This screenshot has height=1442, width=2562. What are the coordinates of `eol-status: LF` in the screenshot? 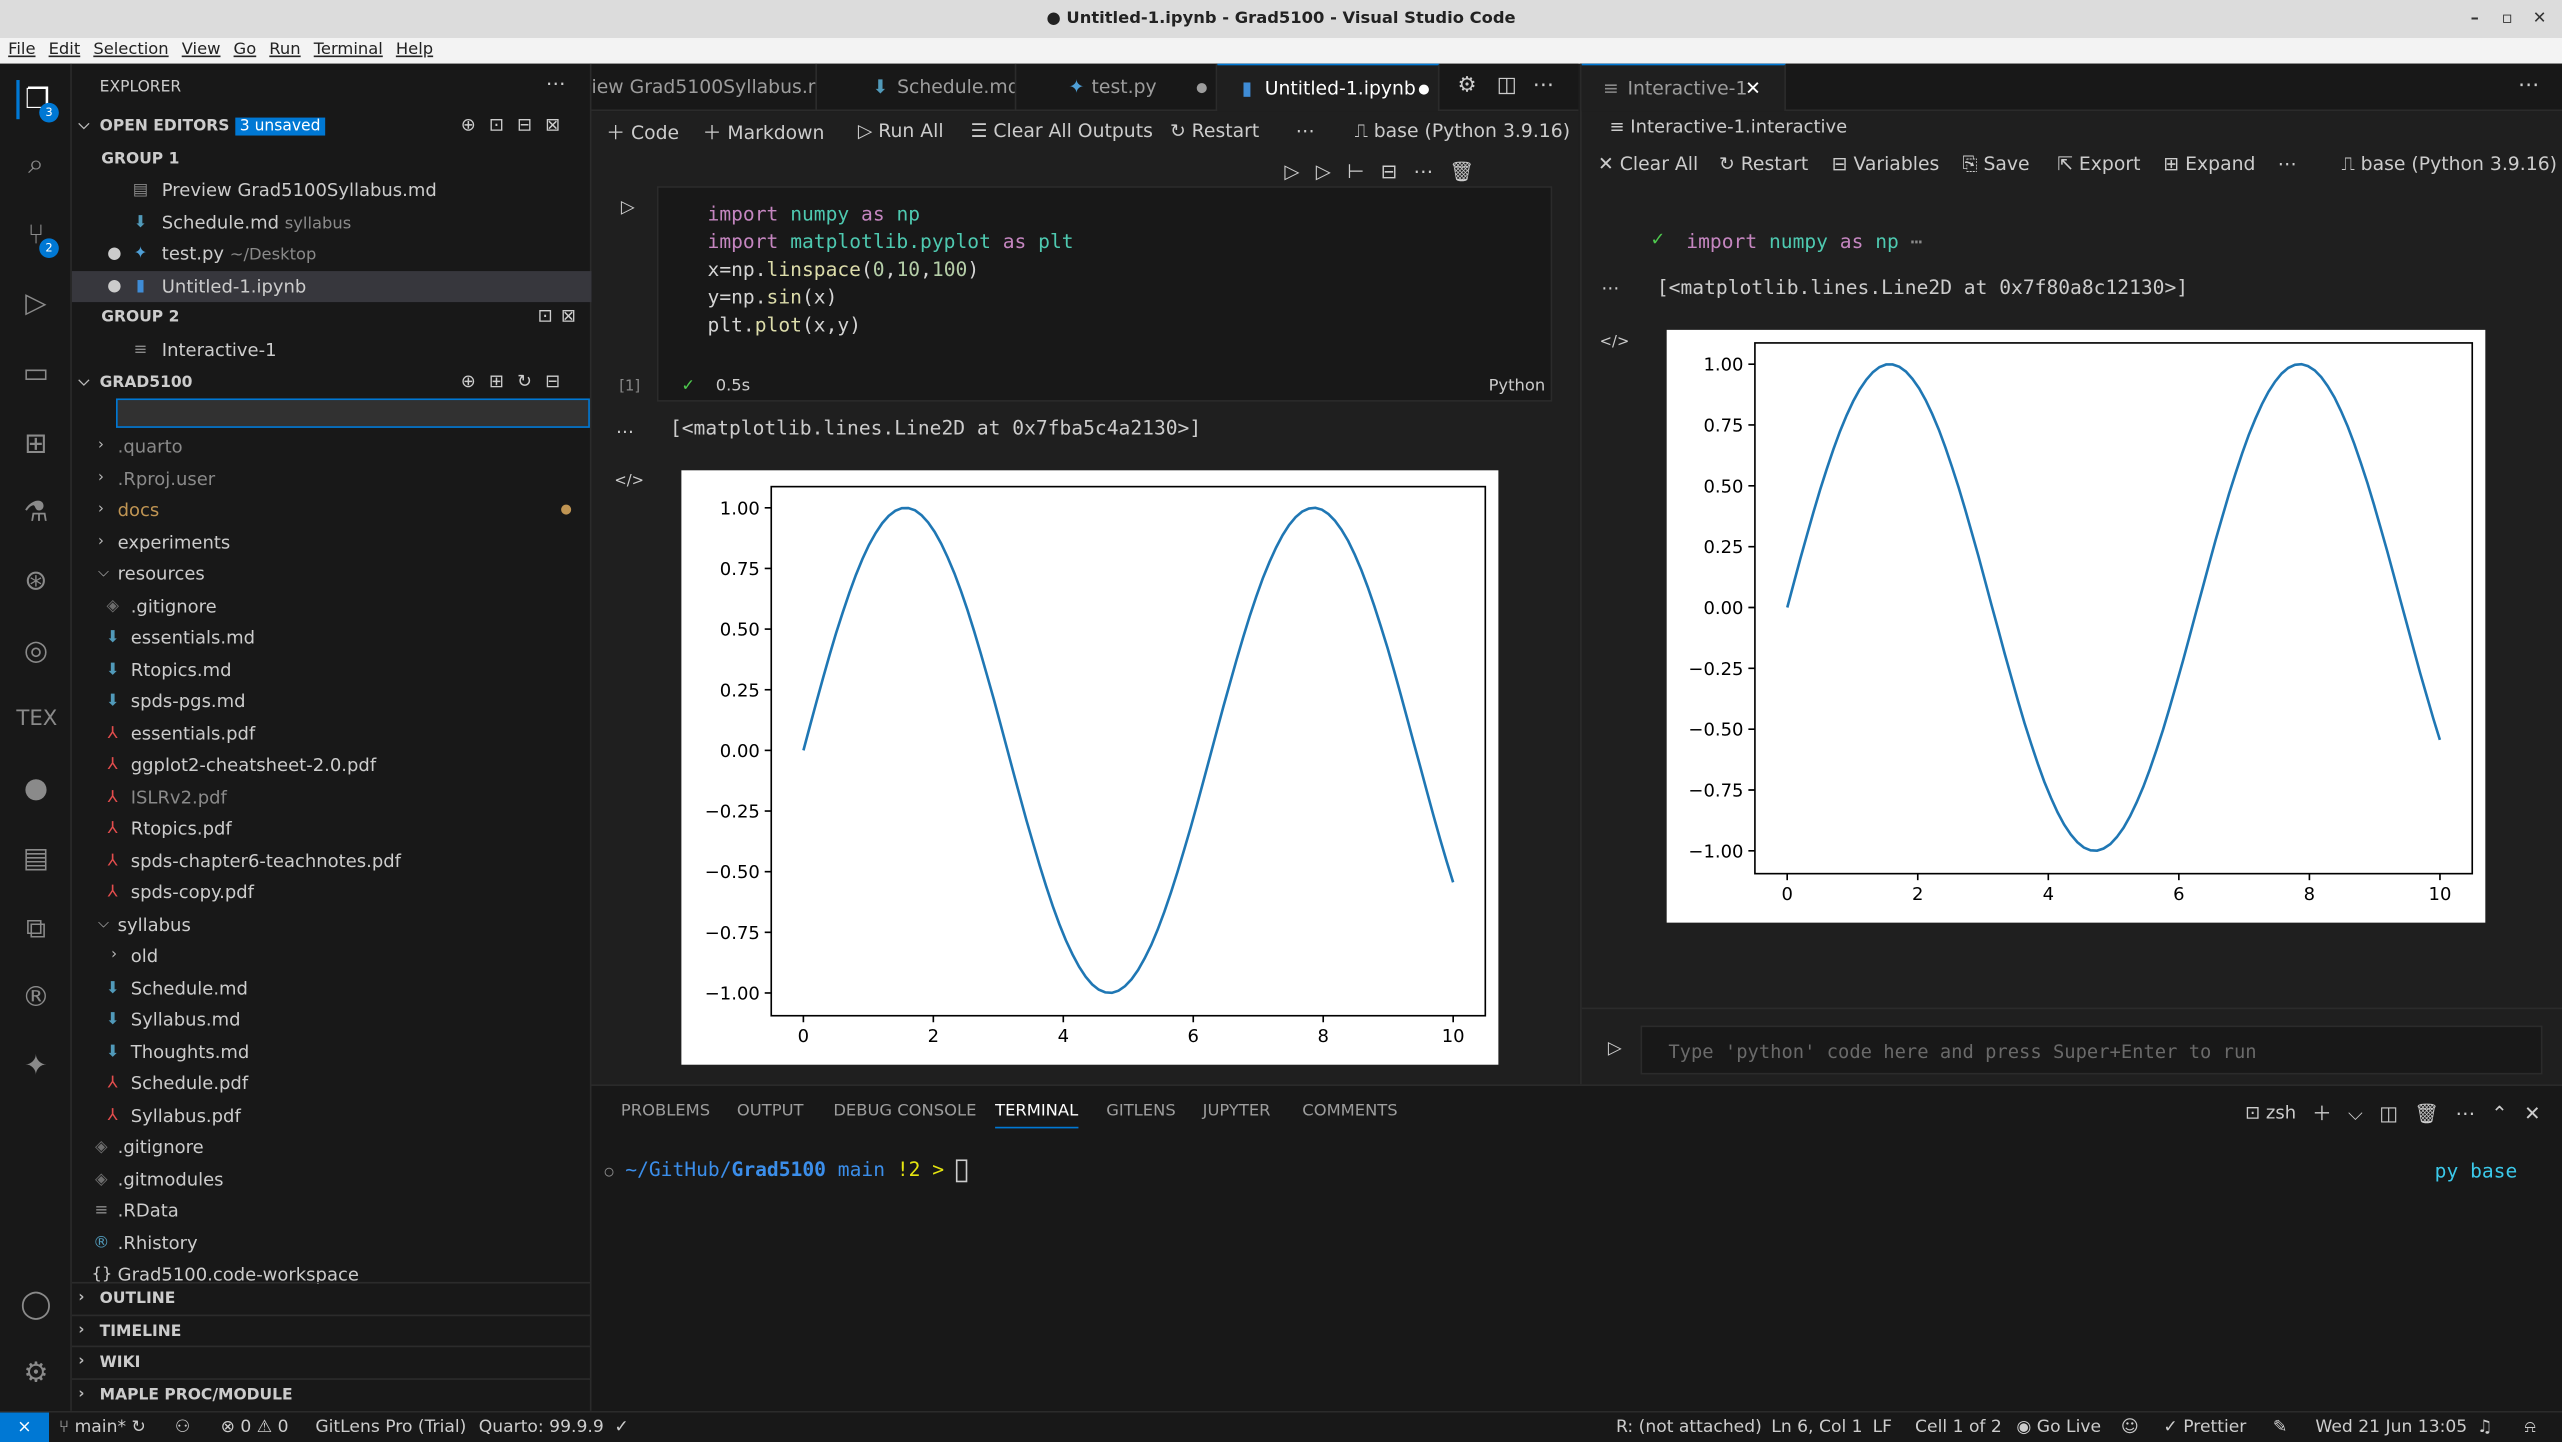 It's located at (1882, 1427).